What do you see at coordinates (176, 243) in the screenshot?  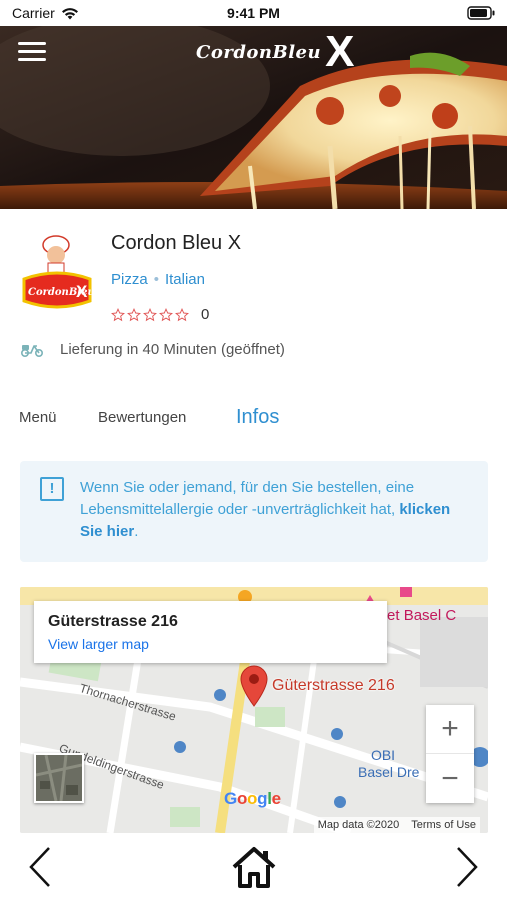 I see `restaurant-name: Cordon Bleu X` at bounding box center [176, 243].